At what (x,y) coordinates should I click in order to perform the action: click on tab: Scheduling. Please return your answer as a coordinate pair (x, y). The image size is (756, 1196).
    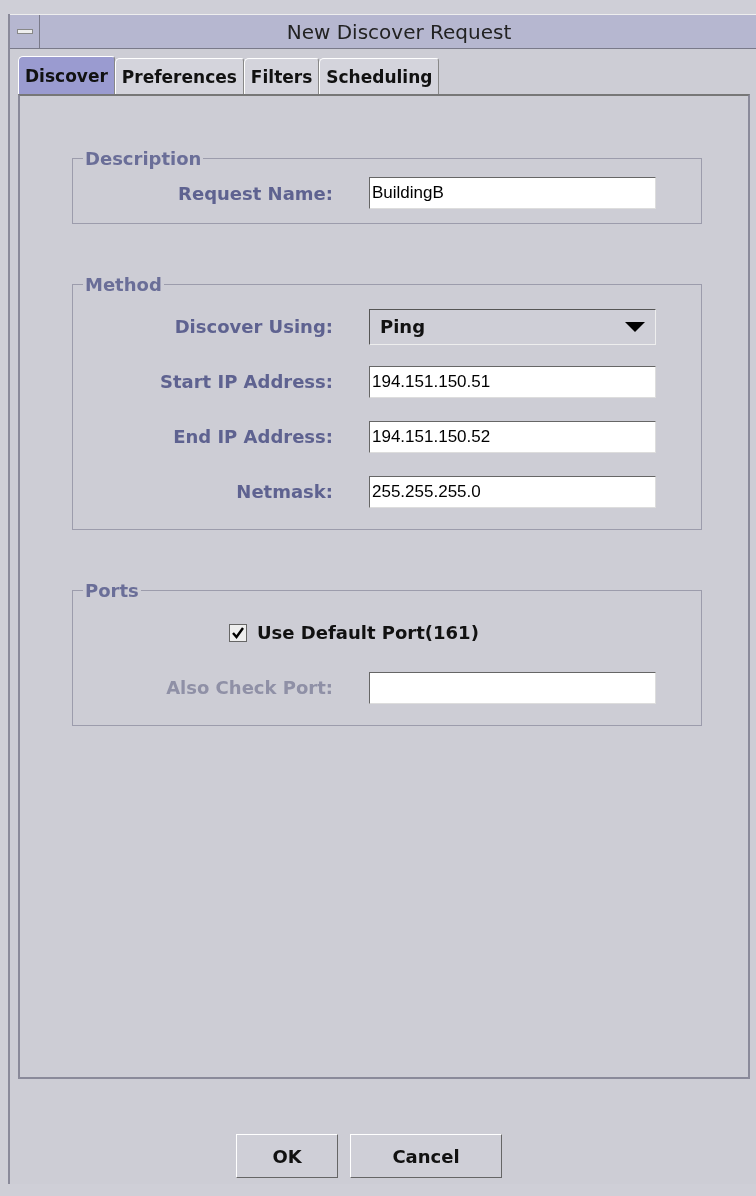
    Looking at the image, I should click on (379, 76).